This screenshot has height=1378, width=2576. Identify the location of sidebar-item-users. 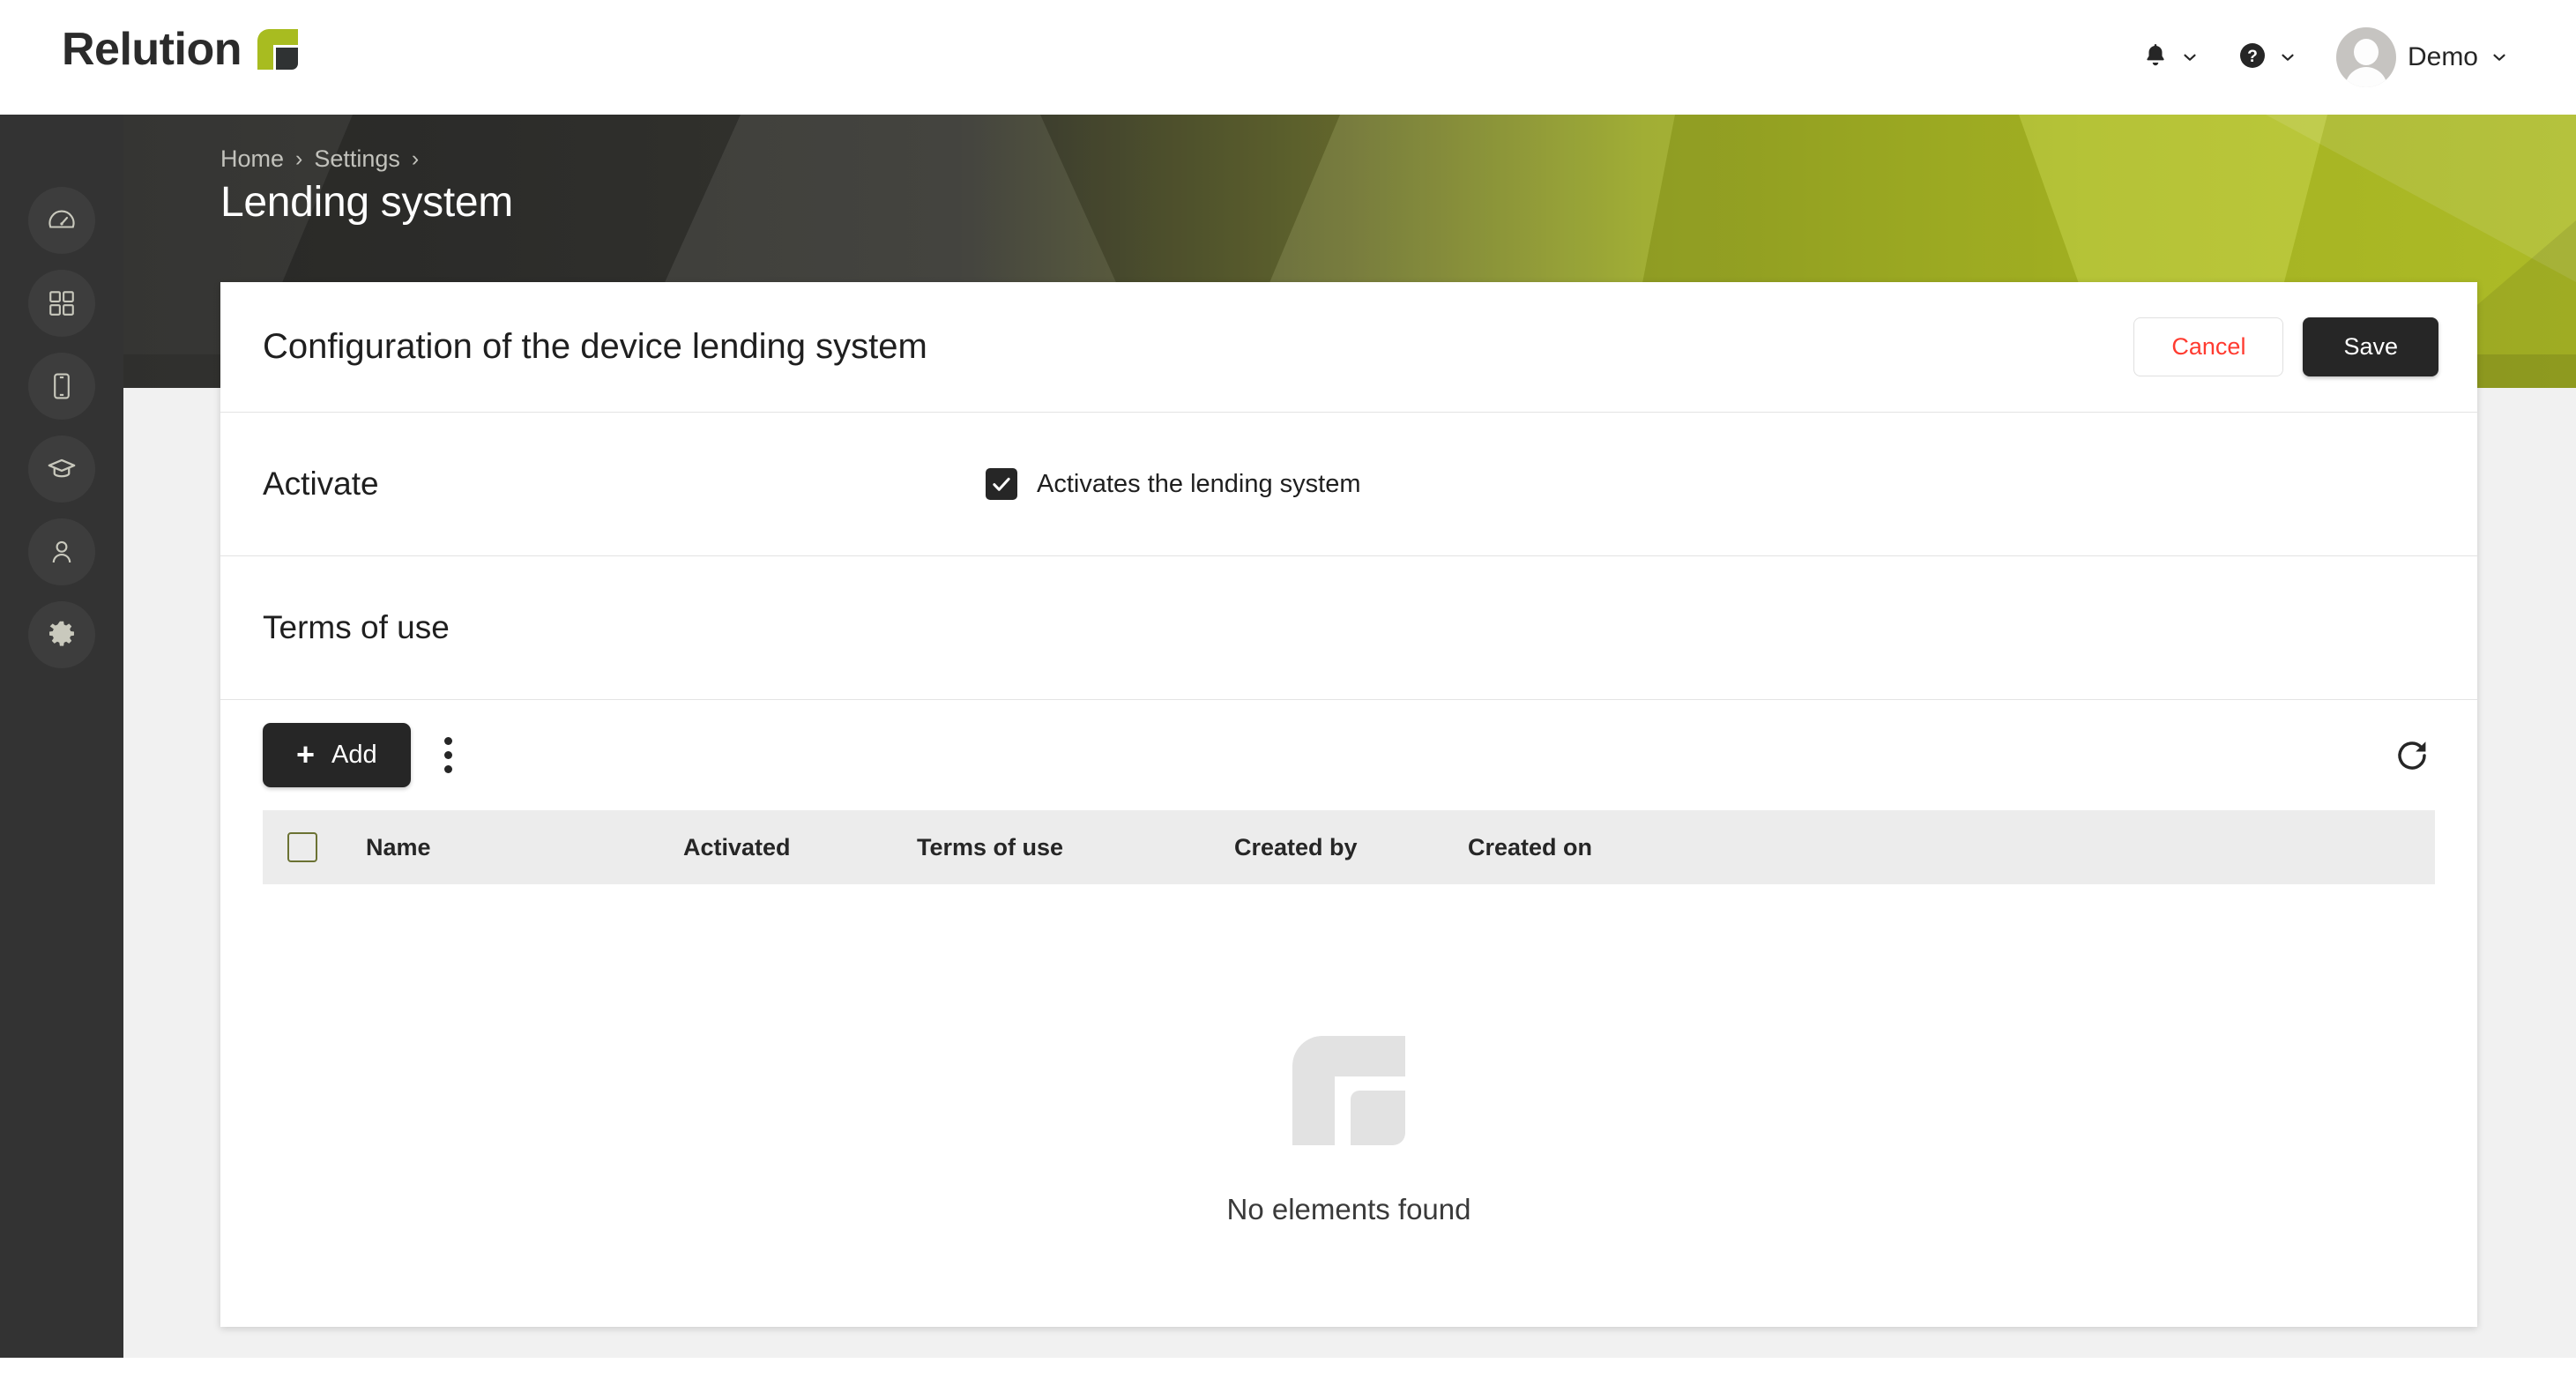
(61, 552).